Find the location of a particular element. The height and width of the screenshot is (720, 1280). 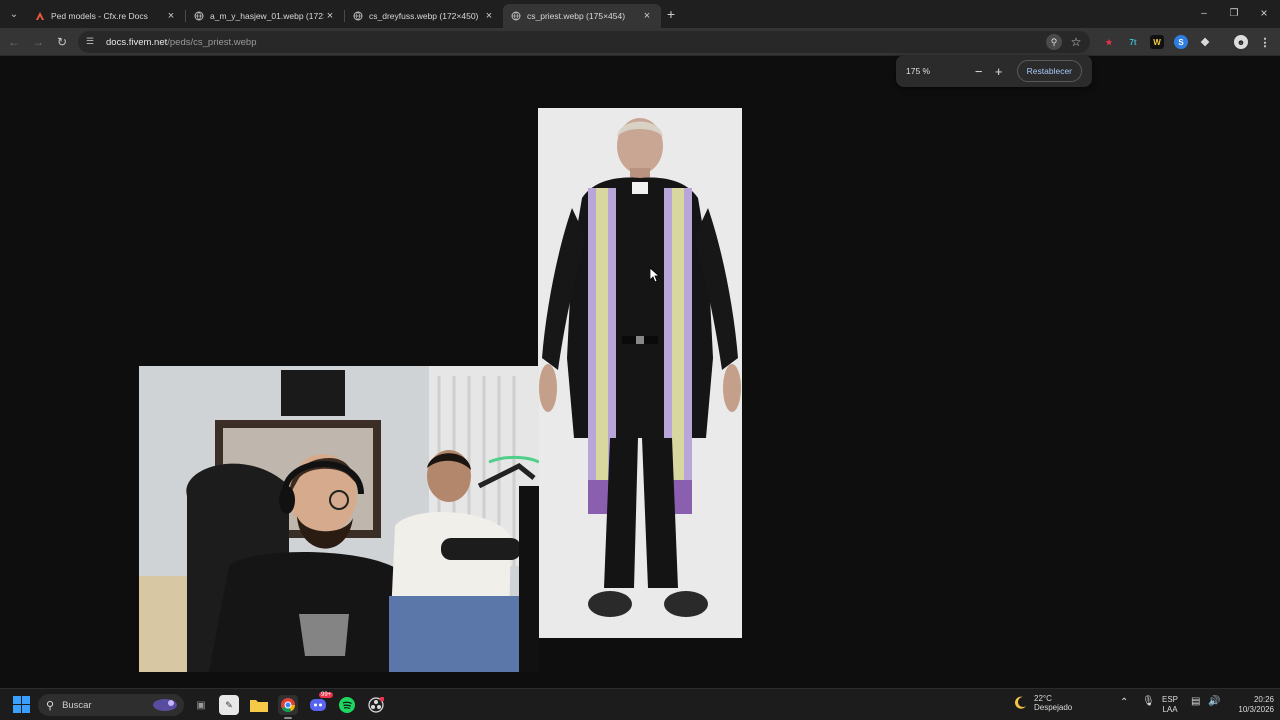

tab-priest: cs_priest.webp (175×454) × is located at coordinates (582, 16).